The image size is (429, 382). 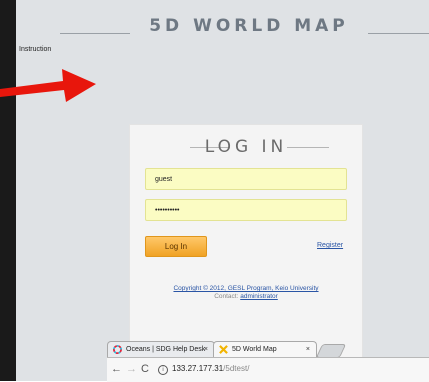 I want to click on address-bar: ← → C i 133.27.177.31/5dtest/, so click(x=268, y=369).